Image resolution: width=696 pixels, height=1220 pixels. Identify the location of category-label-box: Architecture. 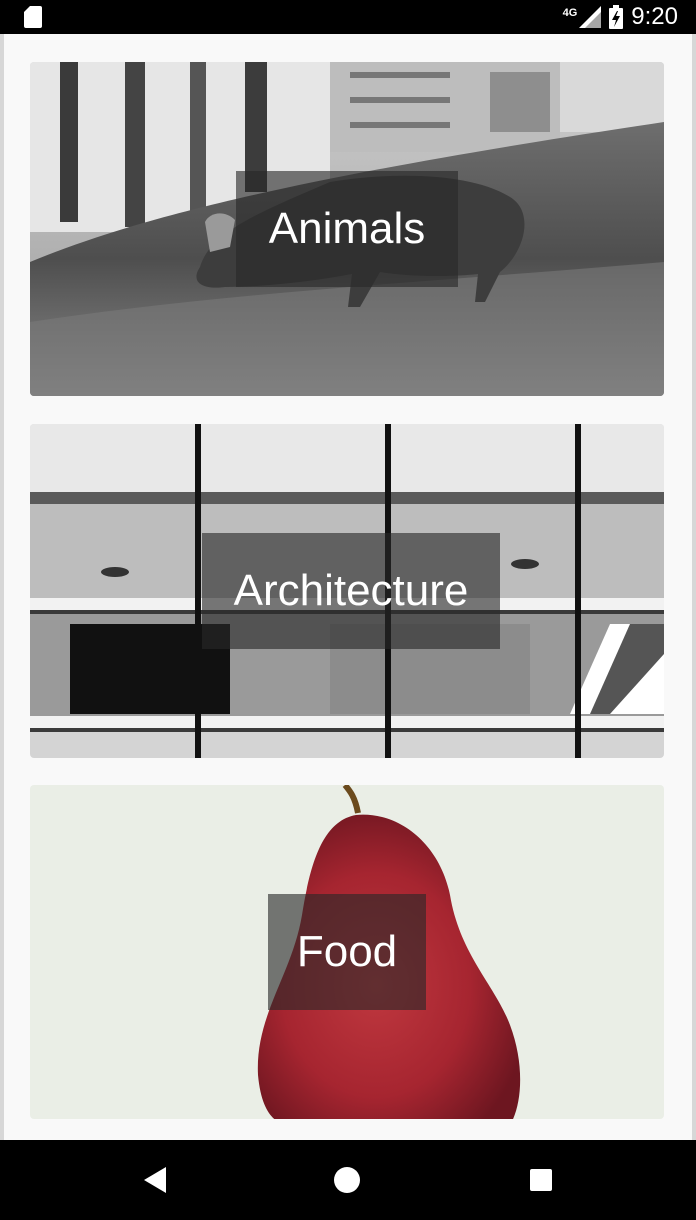
(351, 591).